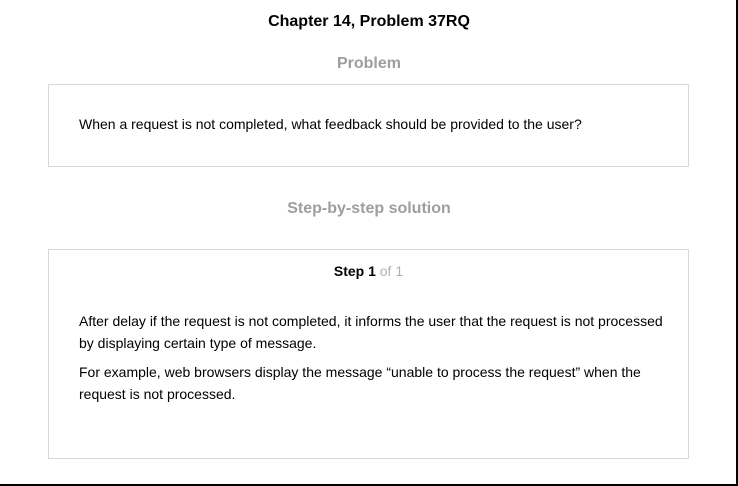 The height and width of the screenshot is (486, 738). Describe the element at coordinates (391, 271) in the screenshot. I see `step-count: of 1` at that location.